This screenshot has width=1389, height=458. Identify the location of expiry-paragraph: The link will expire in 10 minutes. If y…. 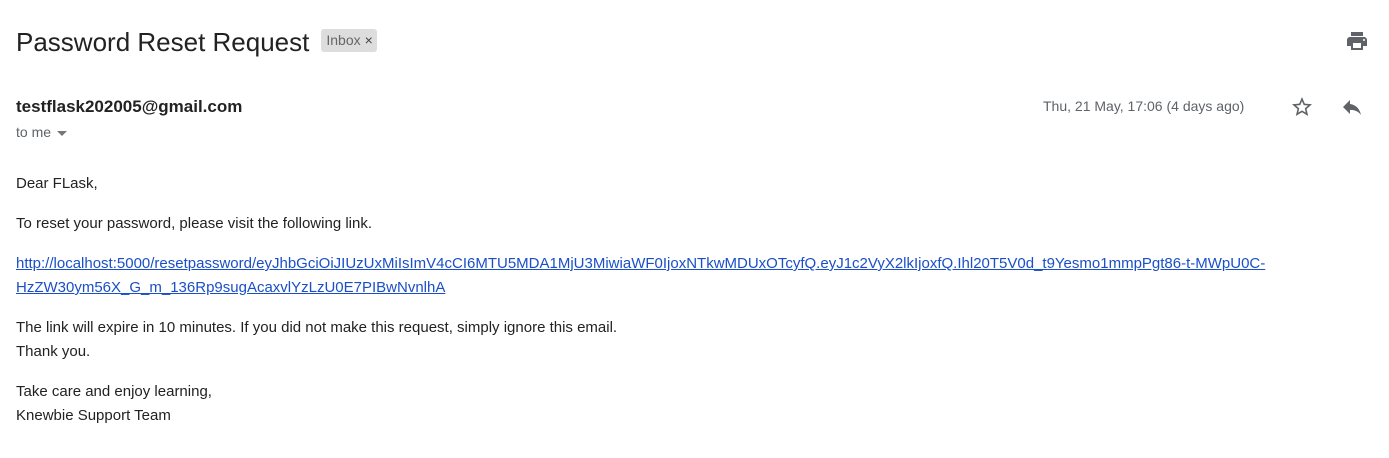
(316, 340).